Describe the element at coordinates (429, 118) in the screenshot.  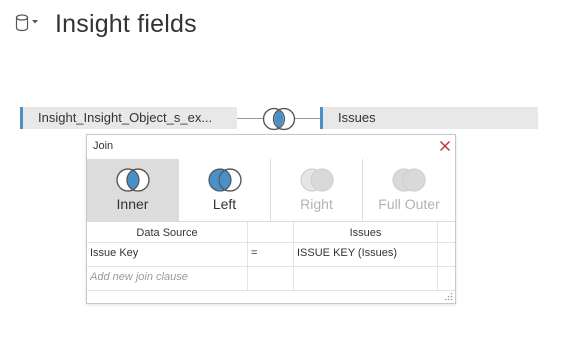
I see `right-table-pill: Issues` at that location.